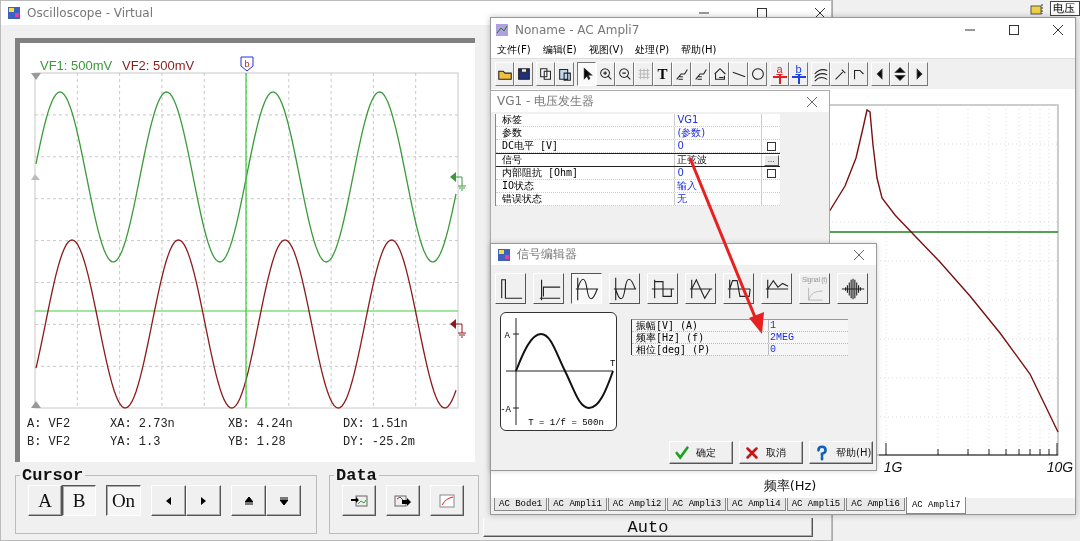  What do you see at coordinates (779, 74) in the screenshot?
I see `tool-button: a` at bounding box center [779, 74].